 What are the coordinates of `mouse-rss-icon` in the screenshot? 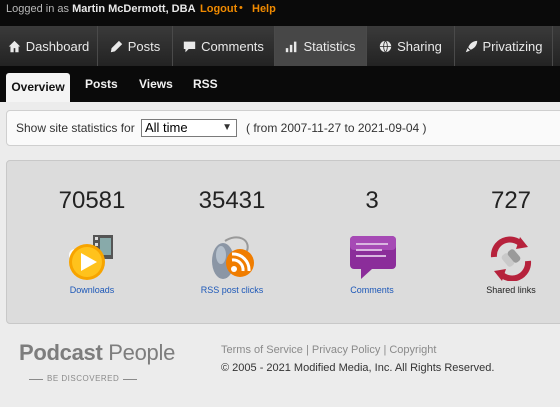 It's located at (232, 258).